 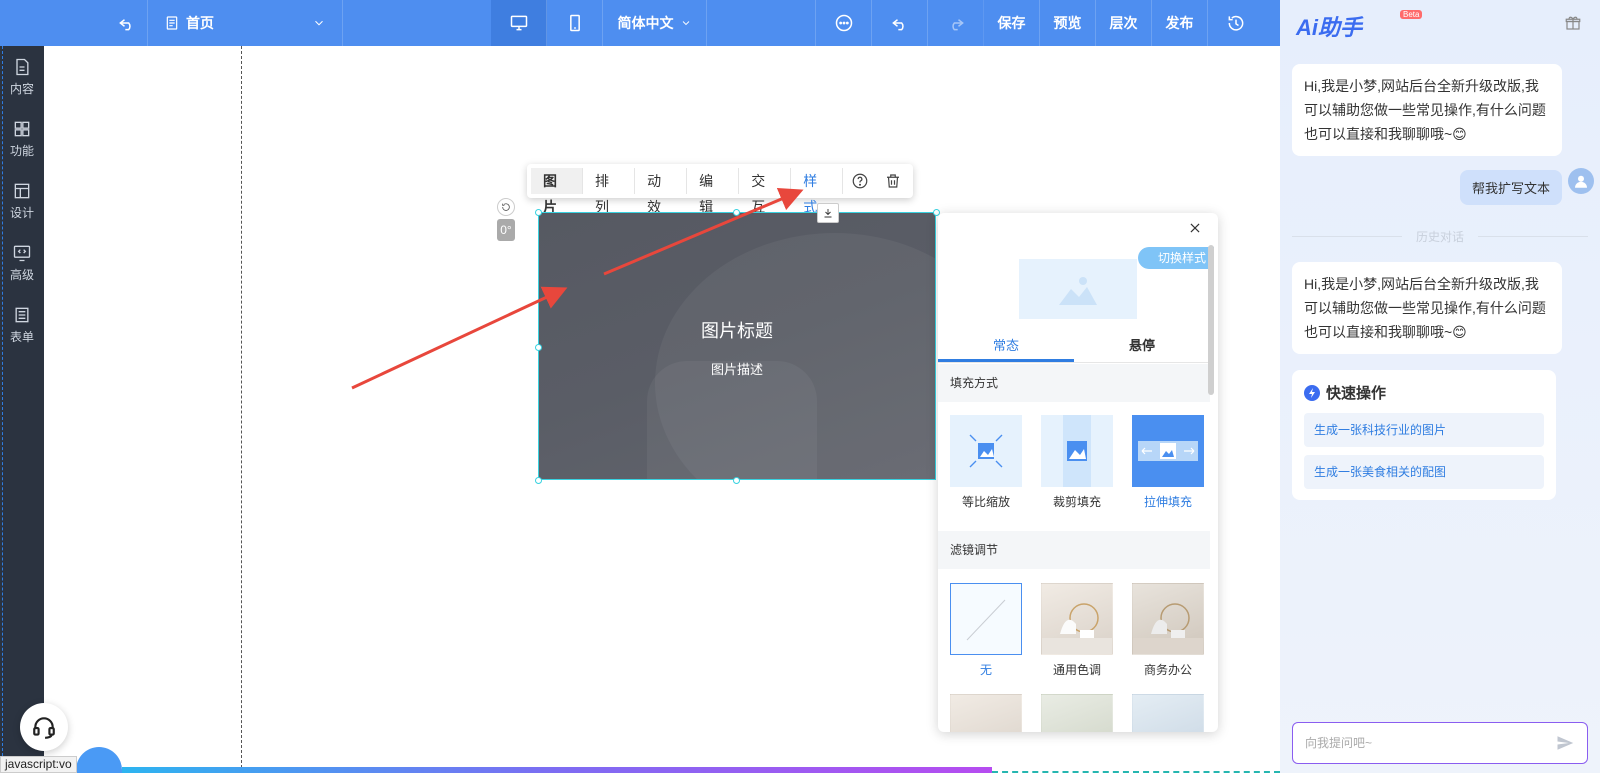 What do you see at coordinates (737, 346) in the screenshot?
I see `image-element: 图片标题 图片描述` at bounding box center [737, 346].